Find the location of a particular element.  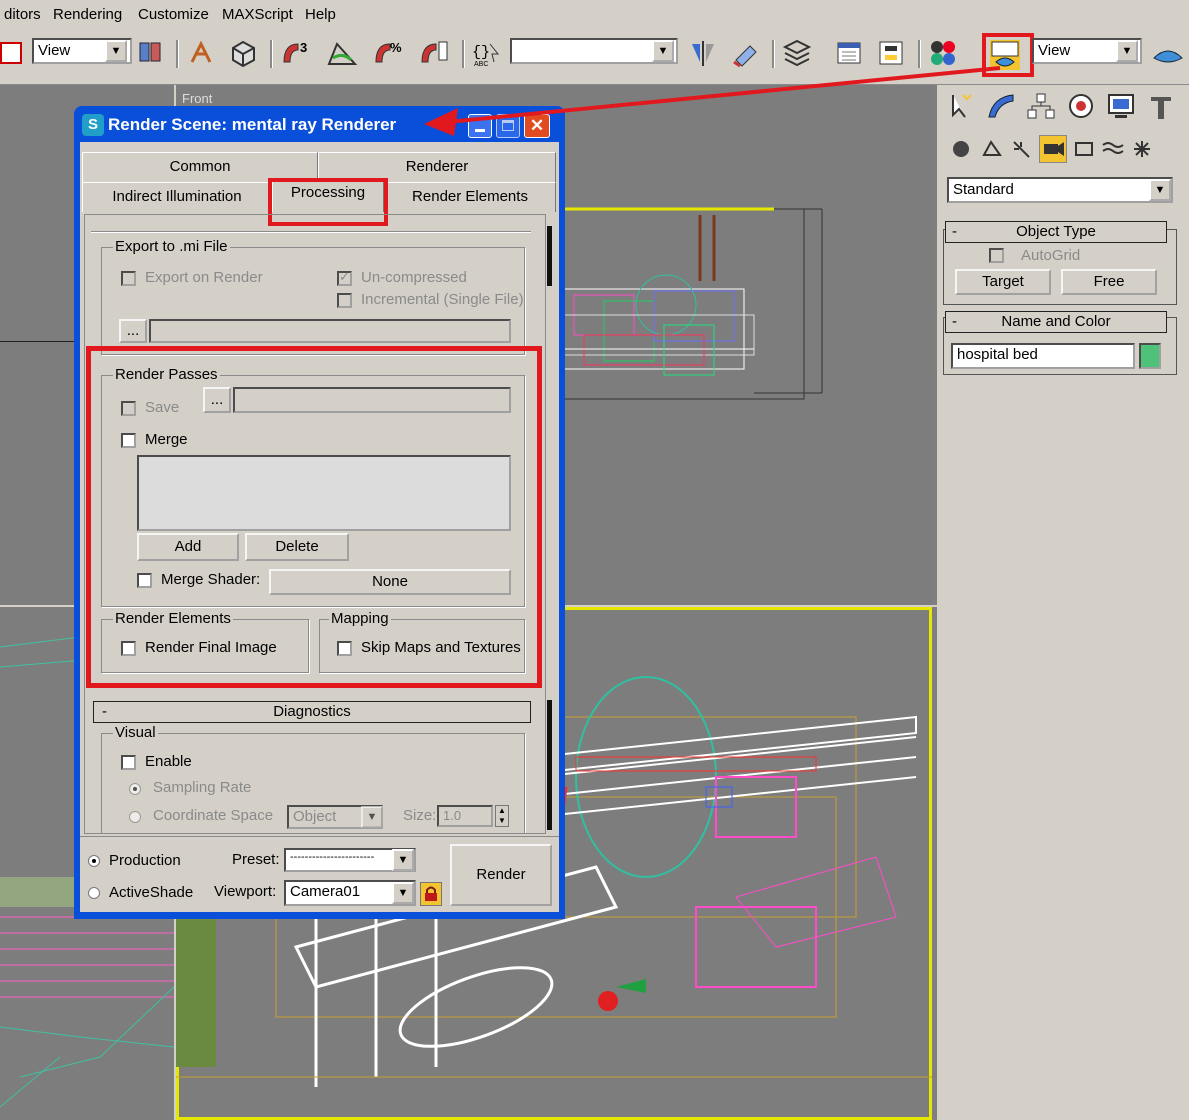

select-region-icon is located at coordinates (11, 53).